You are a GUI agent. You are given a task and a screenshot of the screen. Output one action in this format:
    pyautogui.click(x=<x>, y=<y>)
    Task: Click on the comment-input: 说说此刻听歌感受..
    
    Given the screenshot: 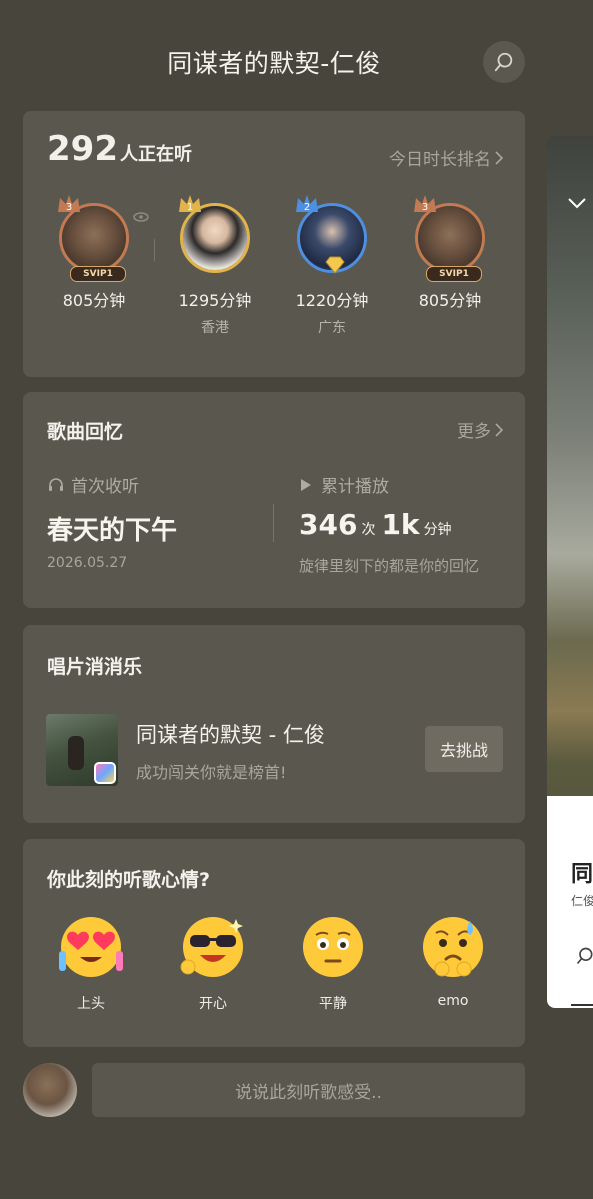 What is the action you would take?
    pyautogui.click(x=308, y=1090)
    